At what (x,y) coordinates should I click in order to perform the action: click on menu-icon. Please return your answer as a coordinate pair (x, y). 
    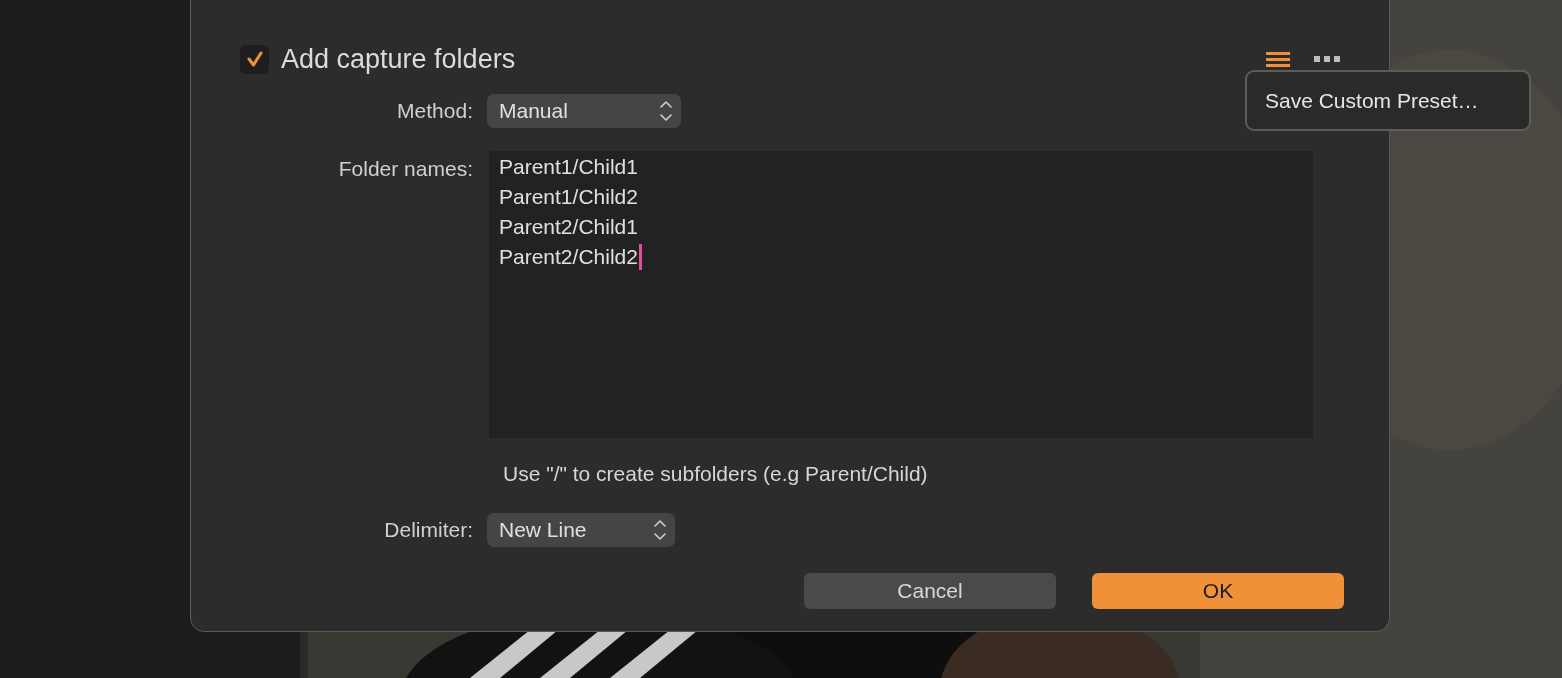
    Looking at the image, I should click on (1278, 60).